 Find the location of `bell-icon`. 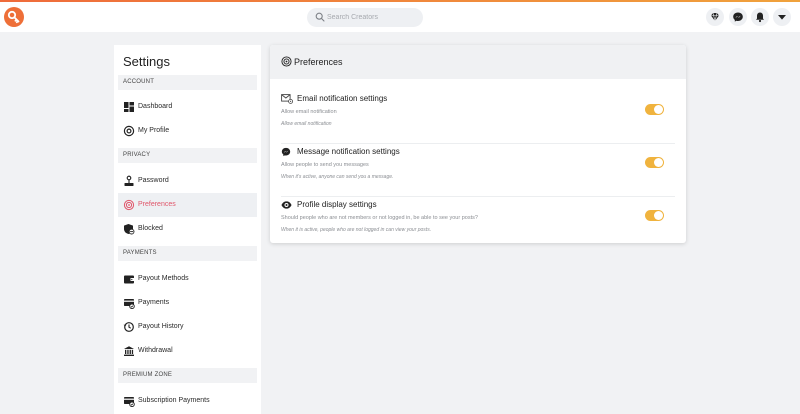

bell-icon is located at coordinates (760, 17).